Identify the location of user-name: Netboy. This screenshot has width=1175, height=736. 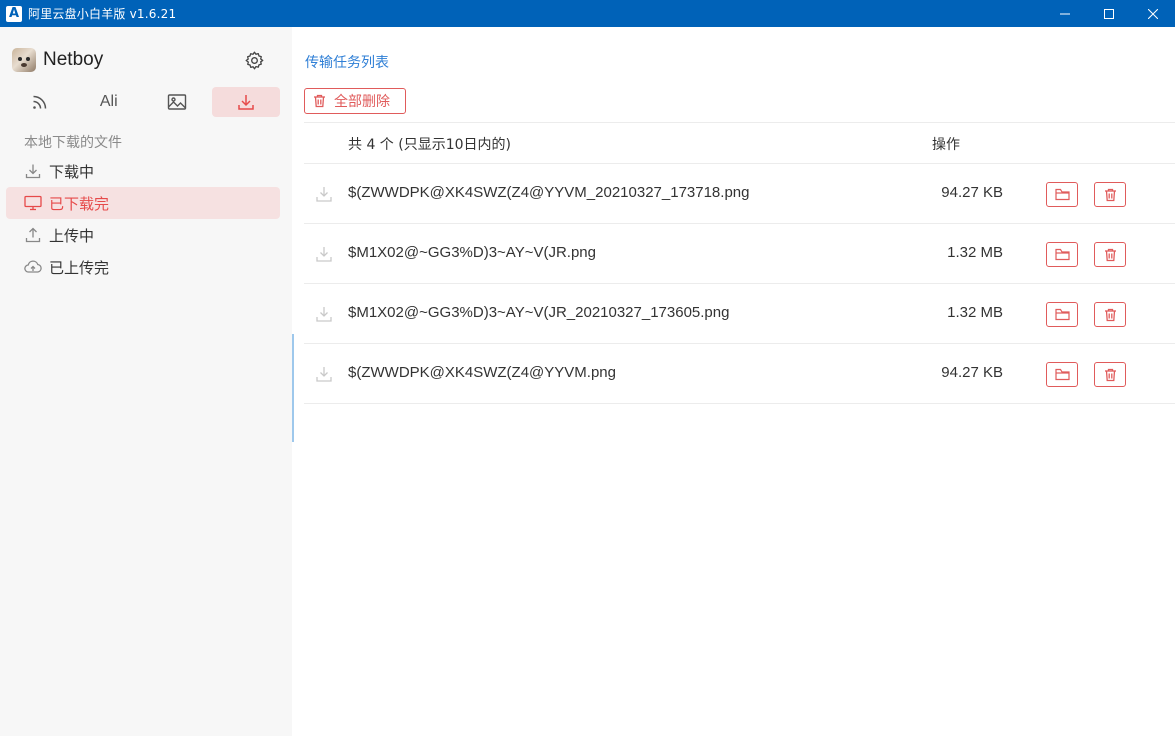
(73, 59).